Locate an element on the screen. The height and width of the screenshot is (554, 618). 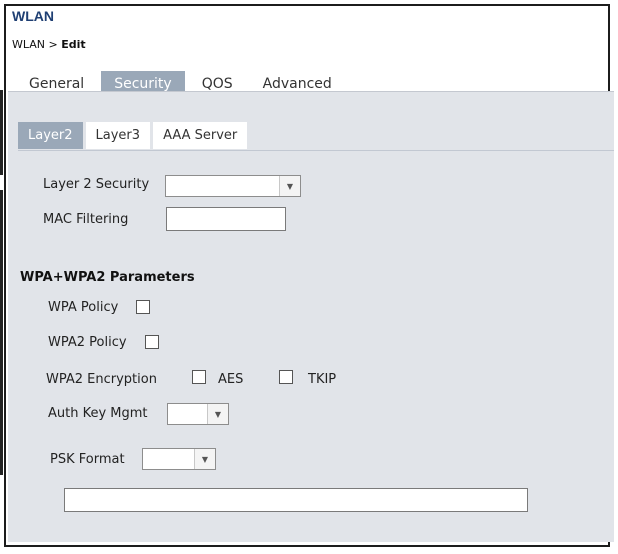
wpa2-policy-label: WPA2 Policy is located at coordinates (87, 342).